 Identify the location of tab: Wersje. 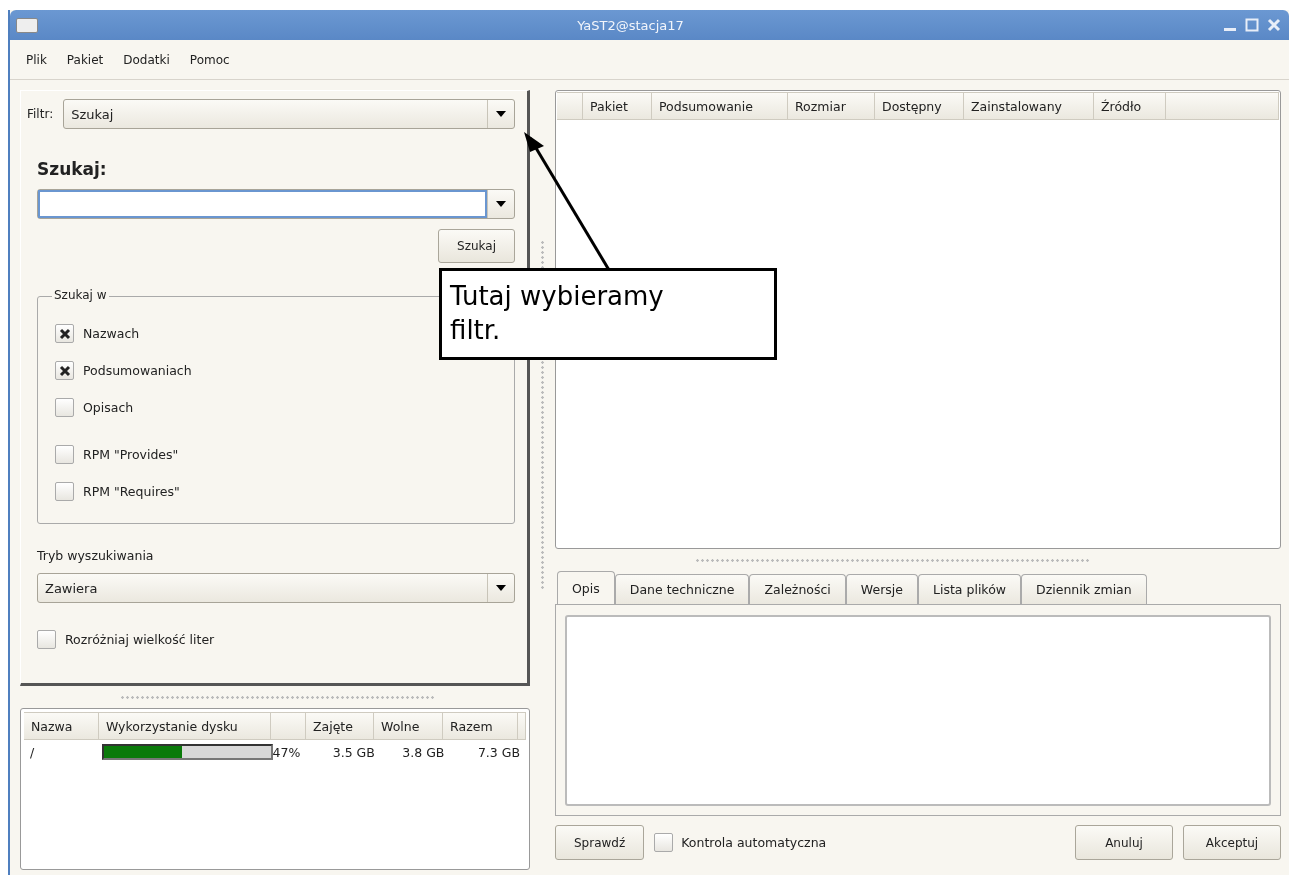
(881, 589).